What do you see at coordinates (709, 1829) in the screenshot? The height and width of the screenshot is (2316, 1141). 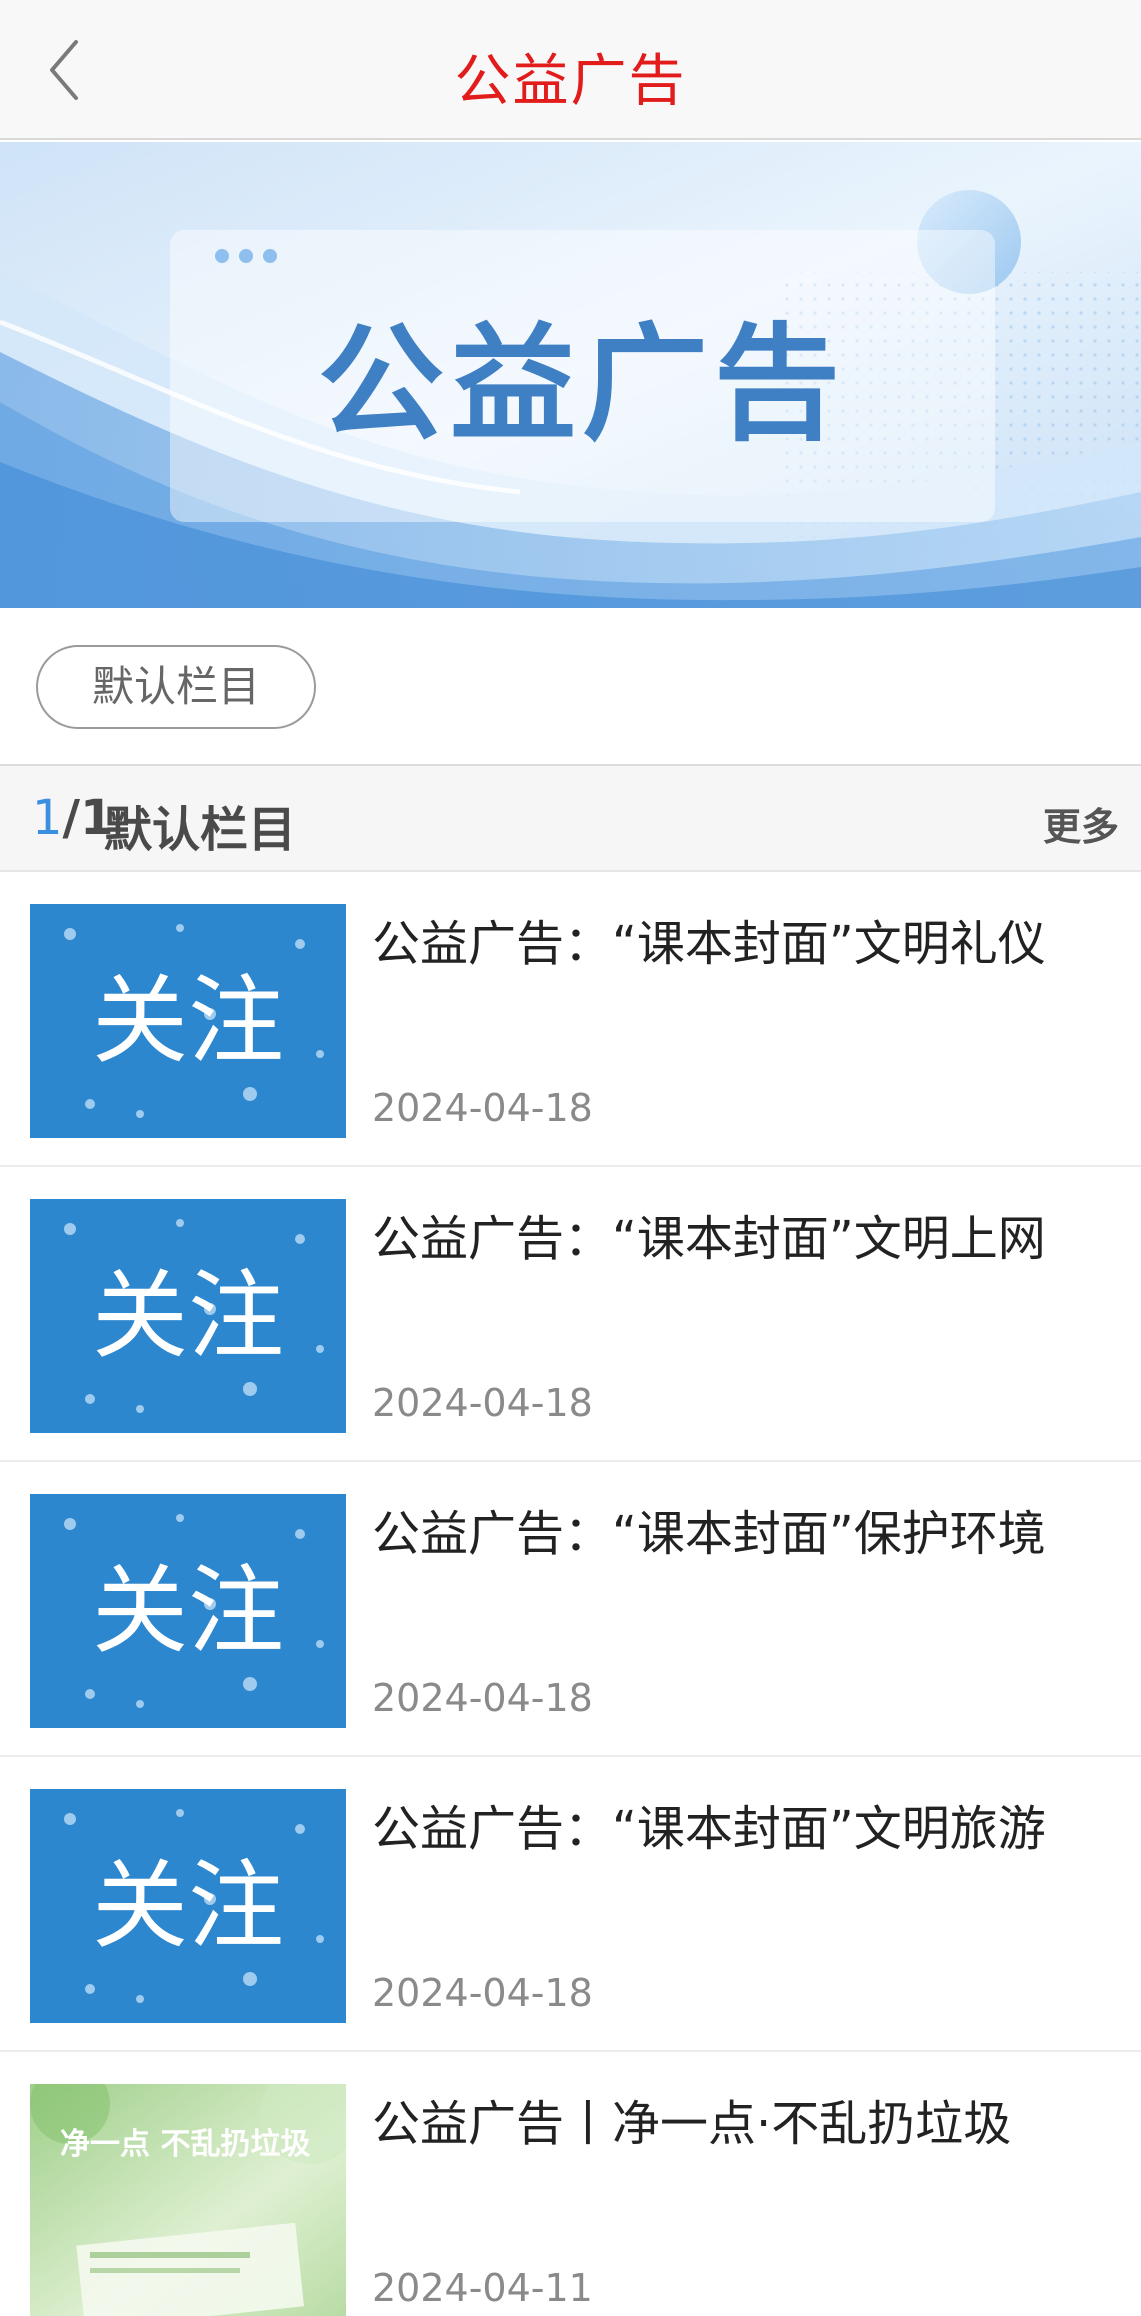 I see `article-title: 公益广告：“课本封面”文明旅游` at bounding box center [709, 1829].